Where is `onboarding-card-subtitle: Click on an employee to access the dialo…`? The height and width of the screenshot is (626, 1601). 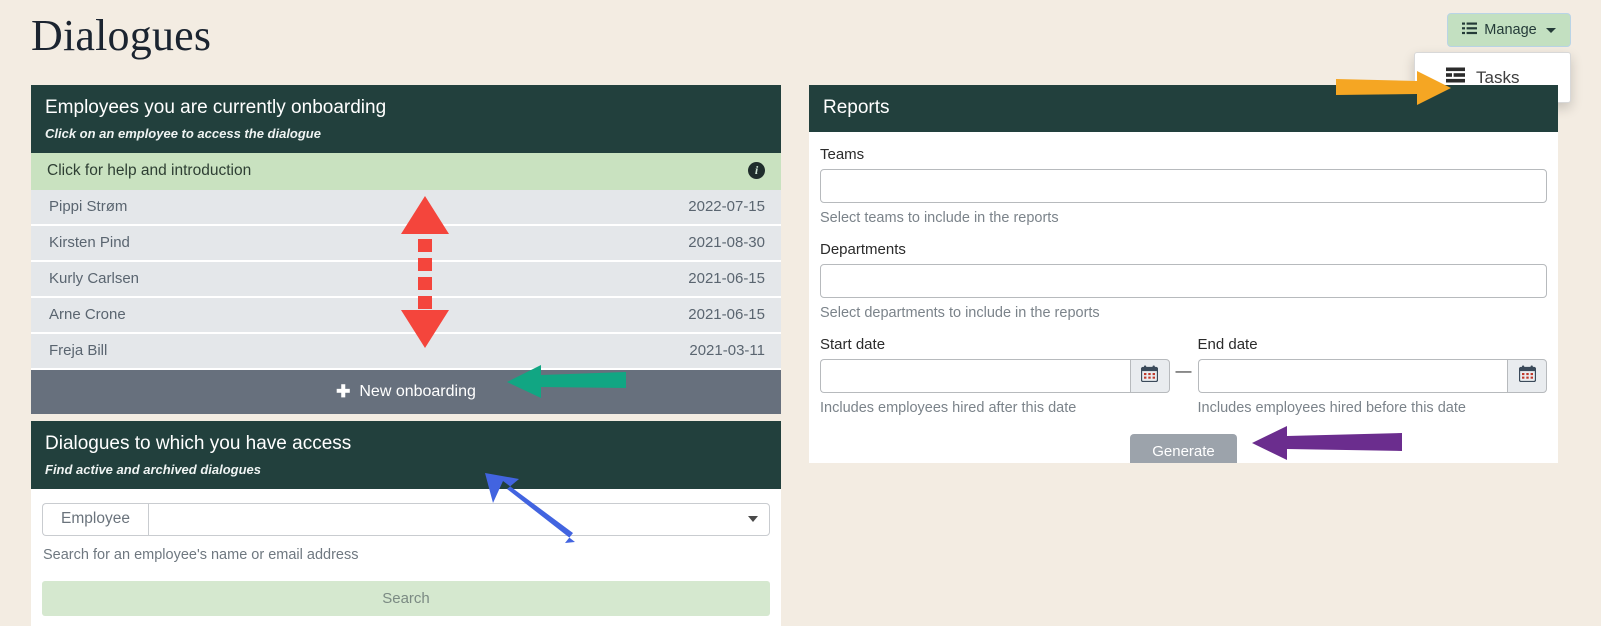 onboarding-card-subtitle: Click on an employee to access the dialo… is located at coordinates (183, 133).